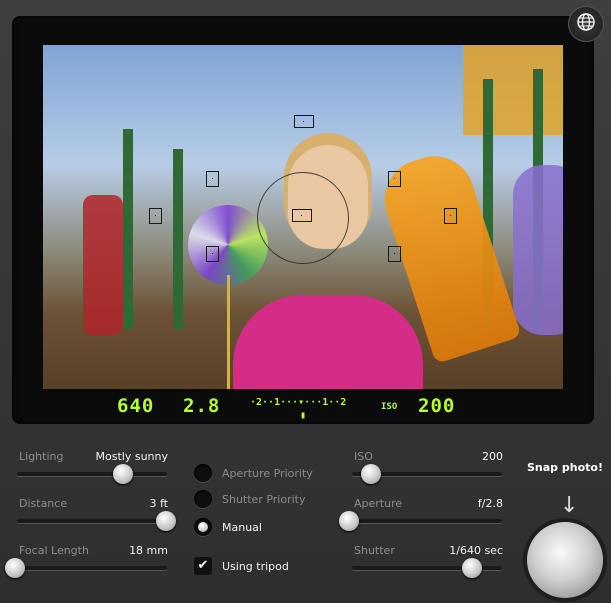 This screenshot has height=603, width=611. I want to click on shutter-value: 1/640 sec, so click(476, 550).